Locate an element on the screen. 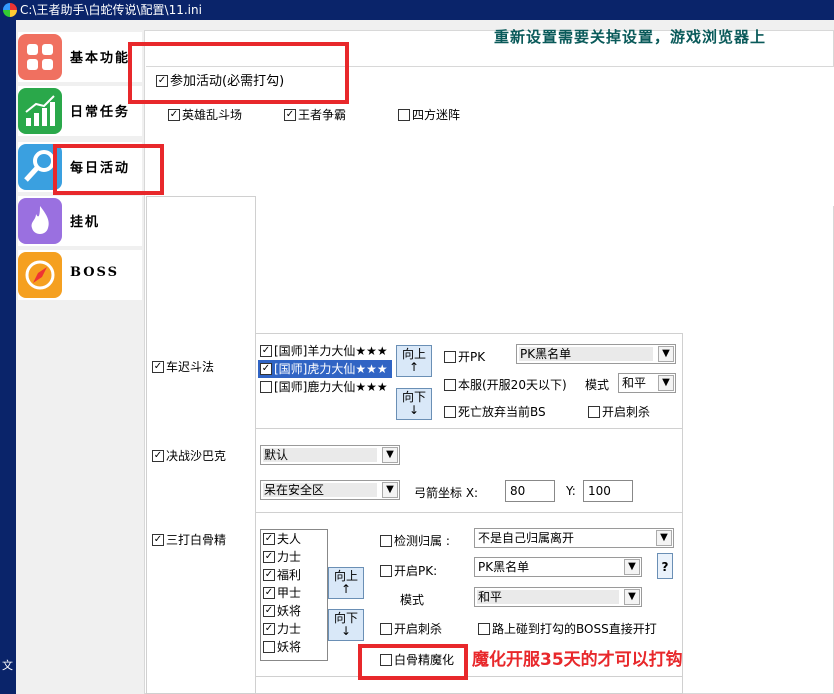  activity-label: 四方迷阵 is located at coordinates (436, 115).